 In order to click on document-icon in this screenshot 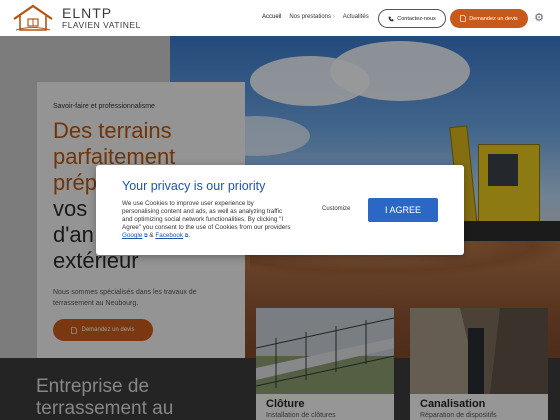, I will do `click(463, 18)`.